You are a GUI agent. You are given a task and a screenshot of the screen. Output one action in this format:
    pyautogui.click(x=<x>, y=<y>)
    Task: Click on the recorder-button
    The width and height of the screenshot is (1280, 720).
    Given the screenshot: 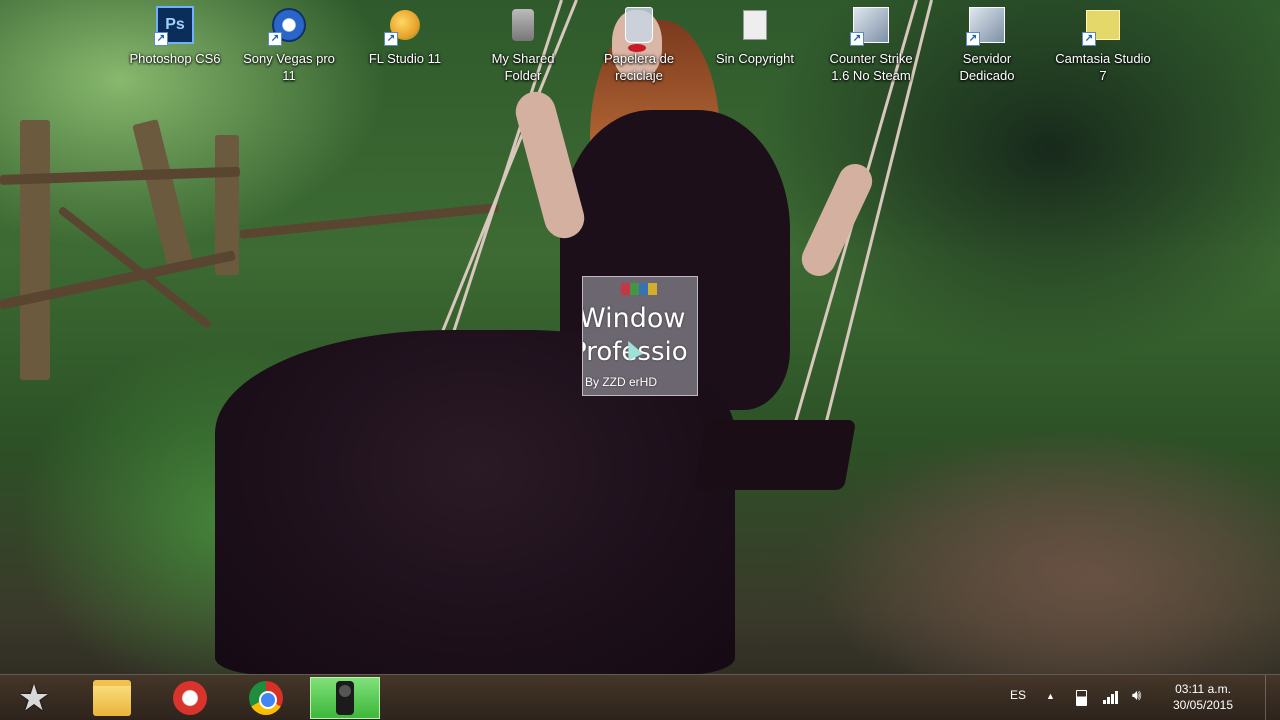 What is the action you would take?
    pyautogui.click(x=345, y=698)
    